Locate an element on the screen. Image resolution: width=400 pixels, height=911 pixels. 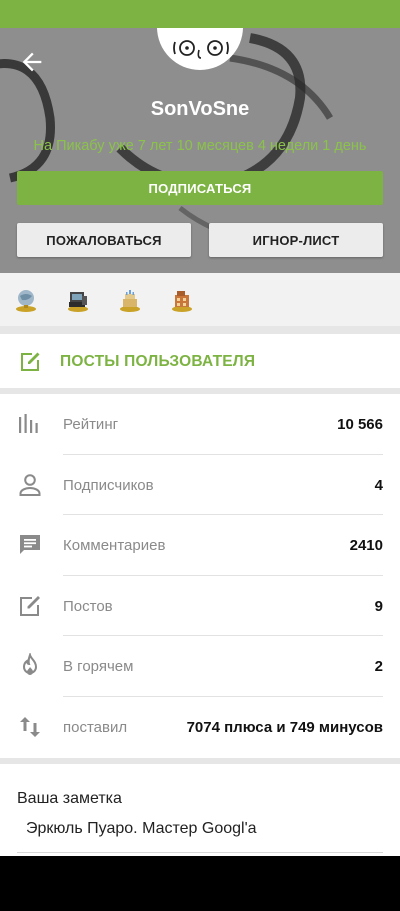
user-posts-label: ПОСТЫ ПОЛЬЗОВАТЕЛЯ is located at coordinates (158, 361).